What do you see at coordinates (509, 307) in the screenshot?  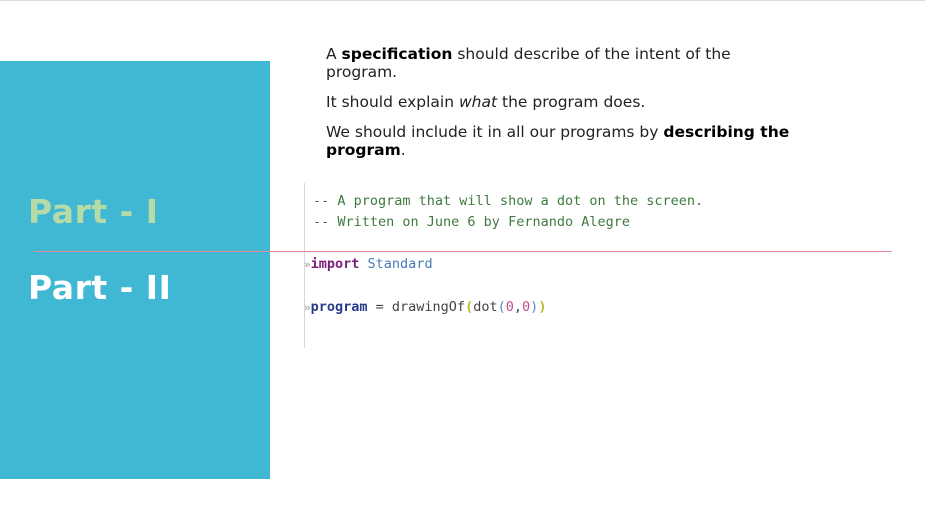 I see `x-coordinate: 0` at bounding box center [509, 307].